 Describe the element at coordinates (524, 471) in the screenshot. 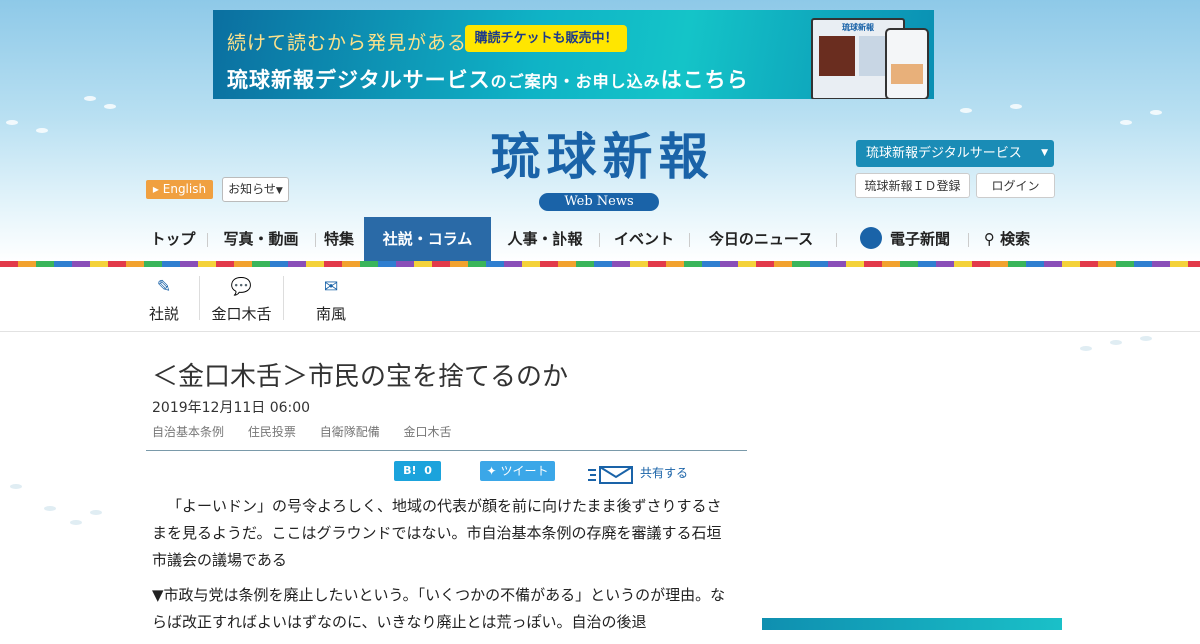

I see `tweet-label: ツイート` at that location.